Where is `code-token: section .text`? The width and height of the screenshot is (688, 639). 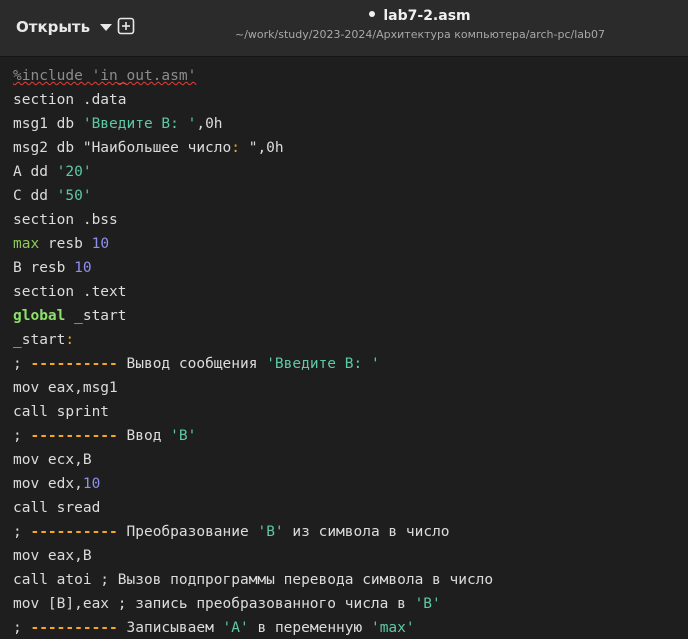
code-token: section .text is located at coordinates (70, 292).